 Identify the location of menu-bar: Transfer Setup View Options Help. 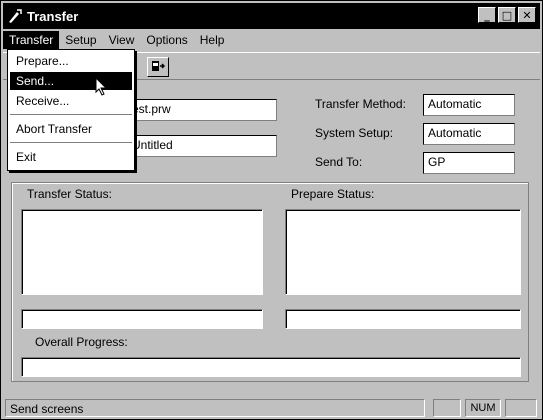
(271, 40).